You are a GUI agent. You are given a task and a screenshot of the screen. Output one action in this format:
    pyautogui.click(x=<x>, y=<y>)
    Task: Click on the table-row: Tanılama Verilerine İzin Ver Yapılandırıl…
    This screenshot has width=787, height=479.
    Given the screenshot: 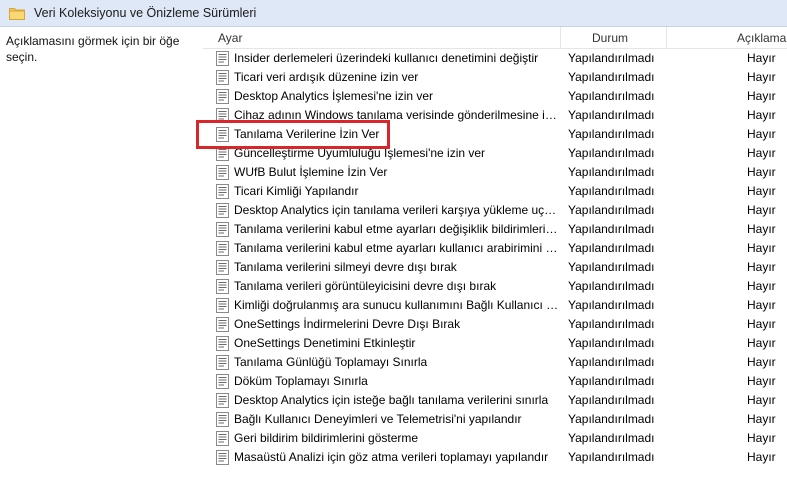 What is the action you would take?
    pyautogui.click(x=495, y=134)
    